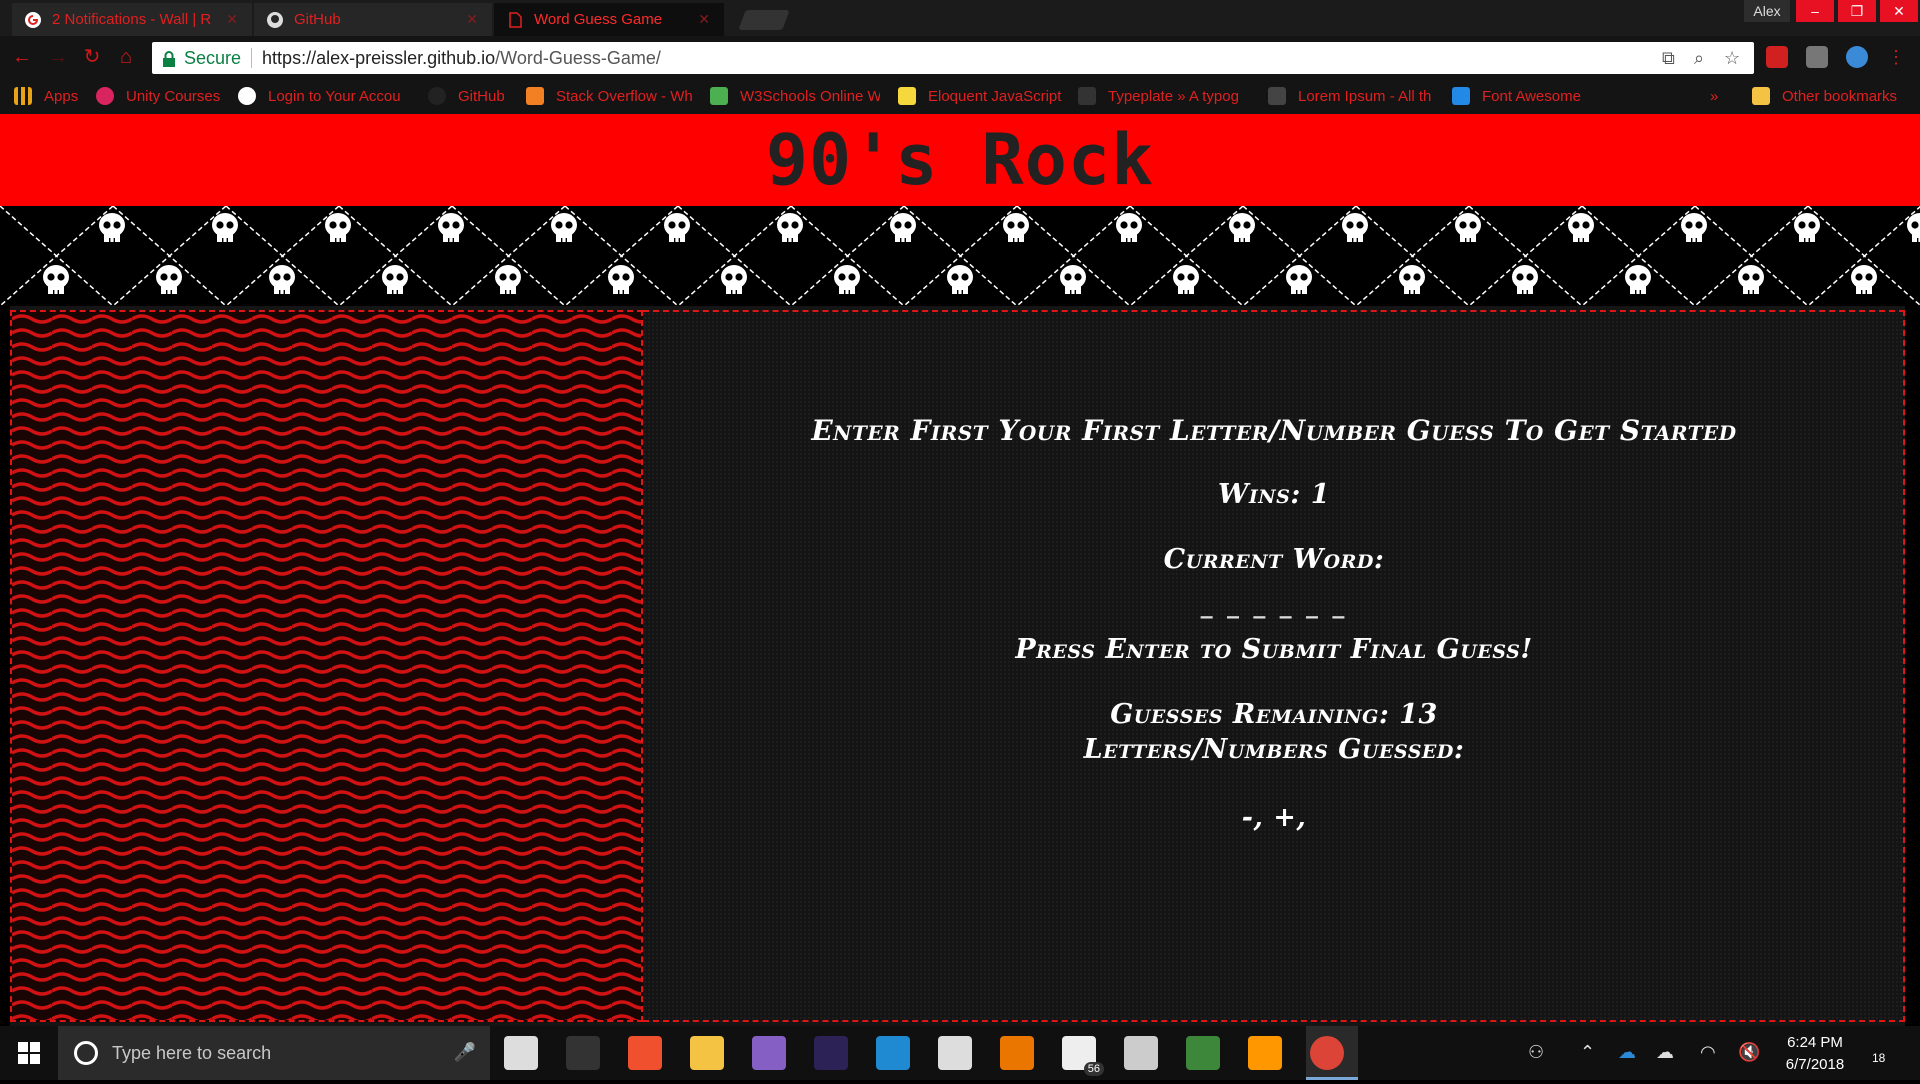 This screenshot has height=1084, width=1920. What do you see at coordinates (1141, 1053) in the screenshot?
I see `github-desktop-icon` at bounding box center [1141, 1053].